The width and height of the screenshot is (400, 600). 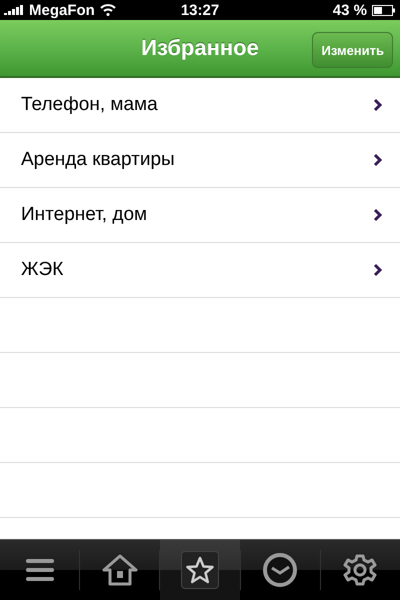 I want to click on status-time: 13:27, so click(x=200, y=10).